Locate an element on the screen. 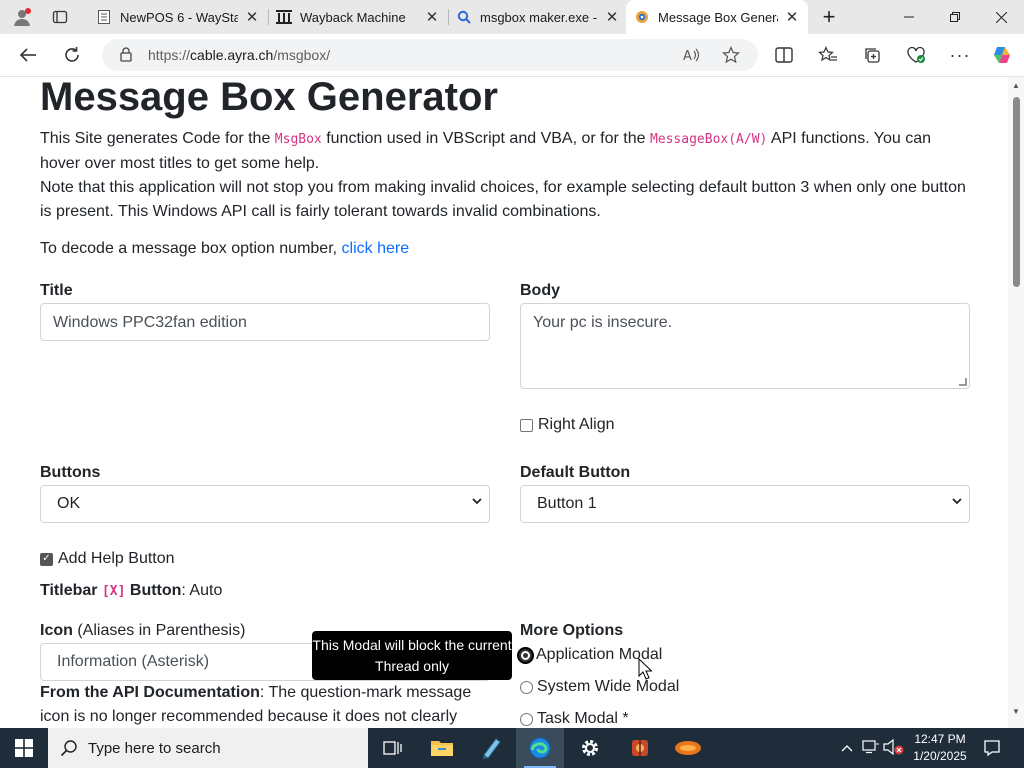 The height and width of the screenshot is (768, 1024). checkbox-box is located at coordinates (526, 425).